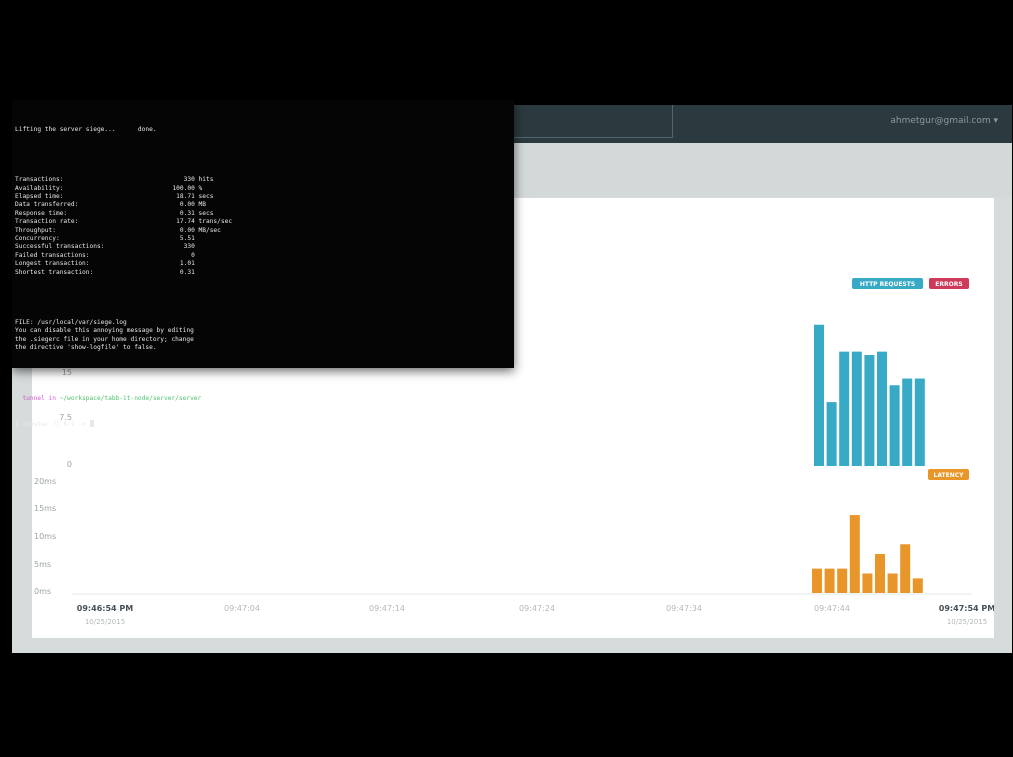 The height and width of the screenshot is (757, 1013). What do you see at coordinates (39, 188) in the screenshot?
I see `stat-label: Availability:` at bounding box center [39, 188].